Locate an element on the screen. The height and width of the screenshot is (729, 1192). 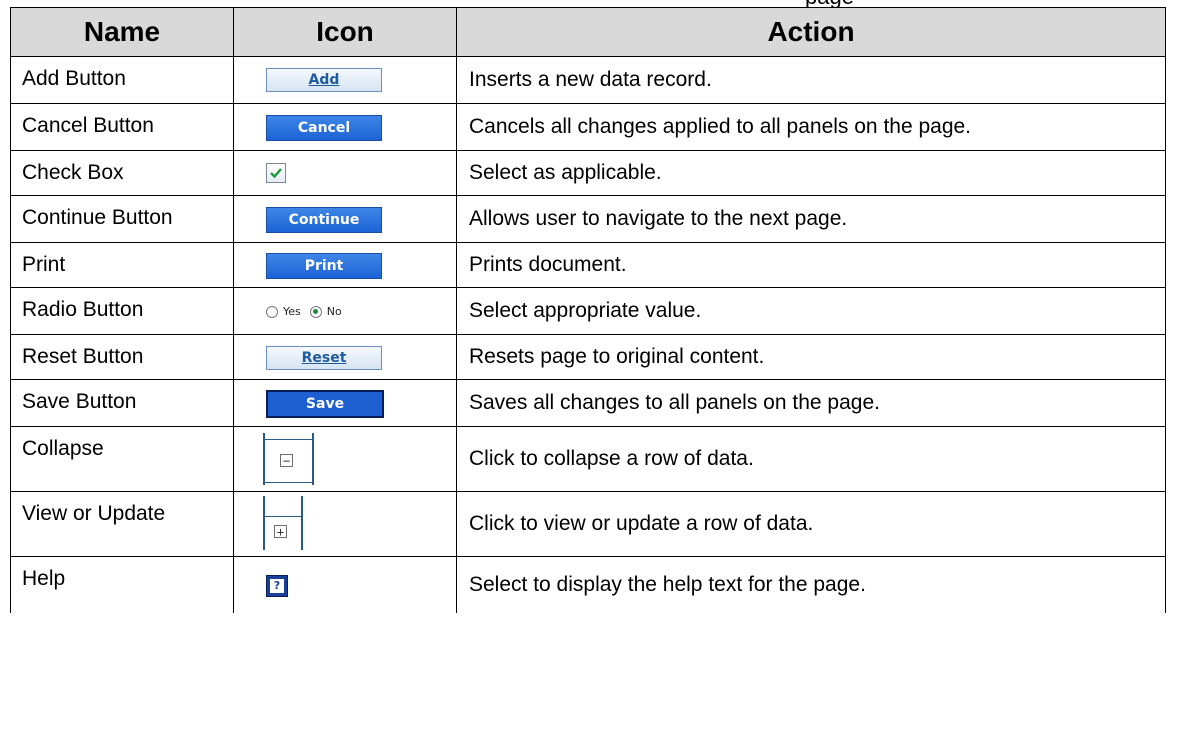
row-icon-cell: Cancel is located at coordinates (345, 127).